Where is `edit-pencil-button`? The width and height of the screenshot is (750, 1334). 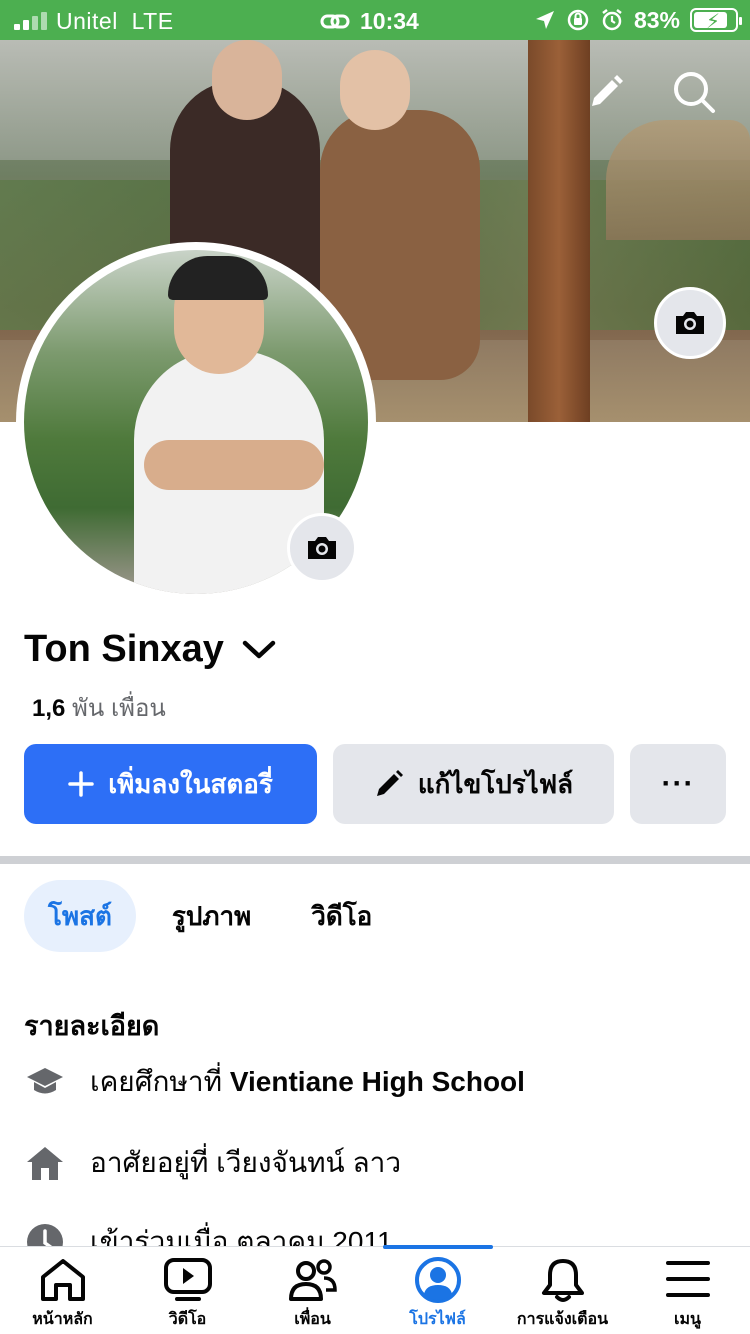 edit-pencil-button is located at coordinates (606, 92).